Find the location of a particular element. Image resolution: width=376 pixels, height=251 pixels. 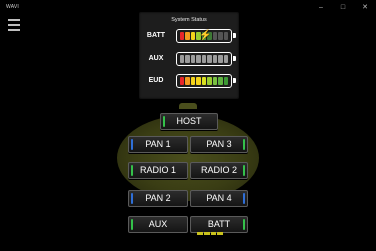

maximize-button: □ is located at coordinates (343, 7).